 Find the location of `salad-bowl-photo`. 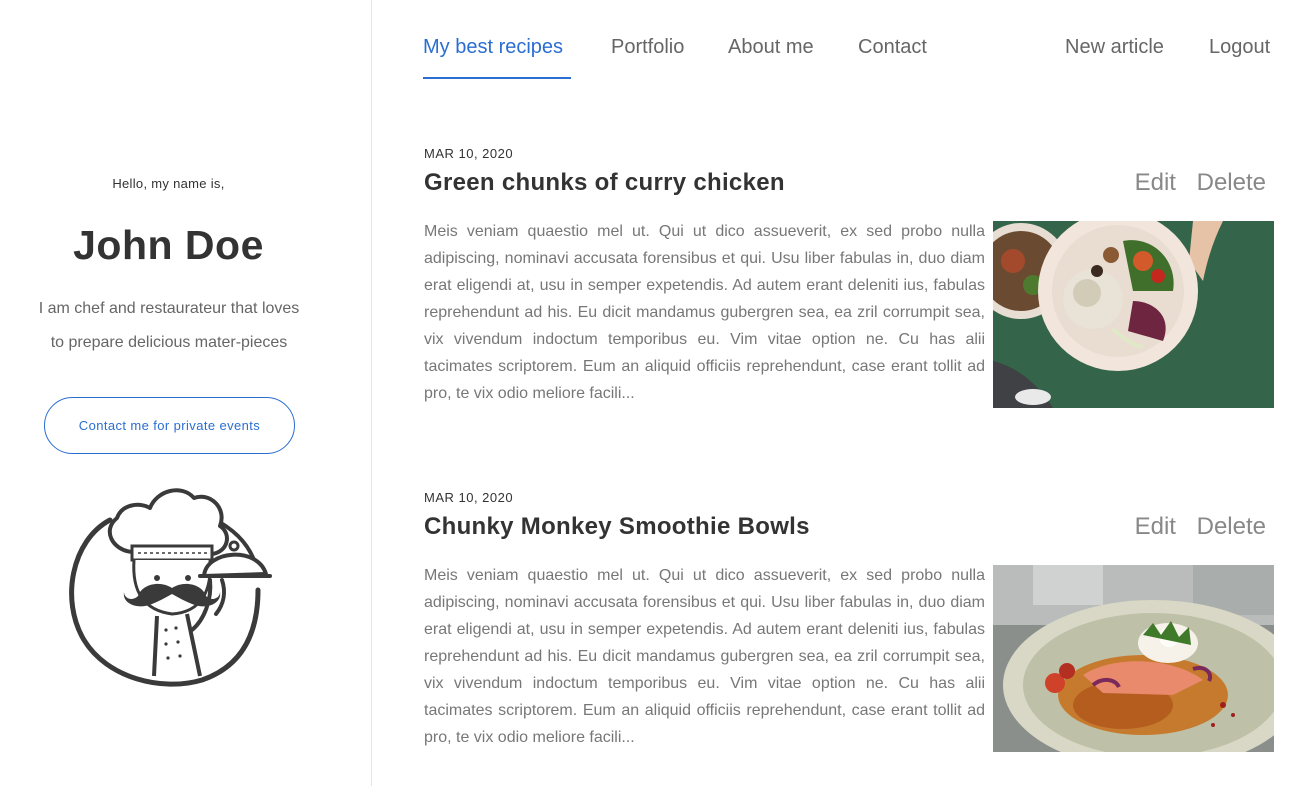

salad-bowl-photo is located at coordinates (1133, 314).